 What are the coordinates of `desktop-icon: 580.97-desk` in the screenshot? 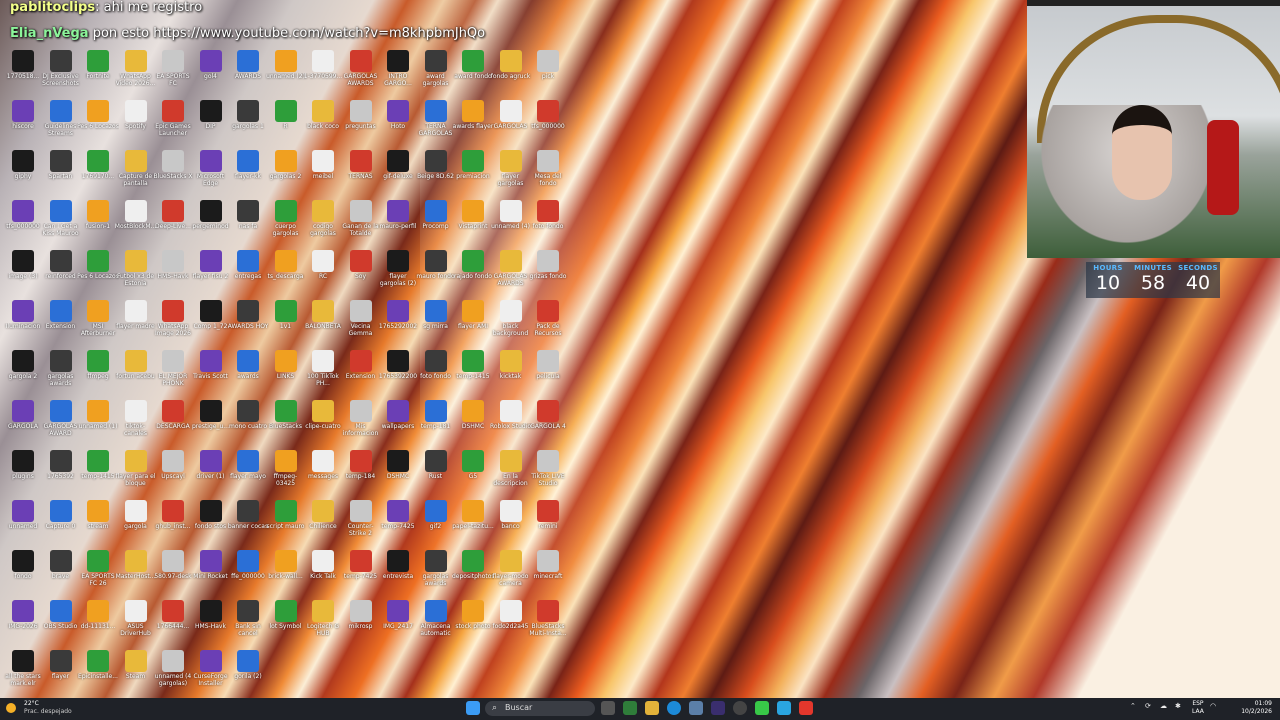 It's located at (173, 572).